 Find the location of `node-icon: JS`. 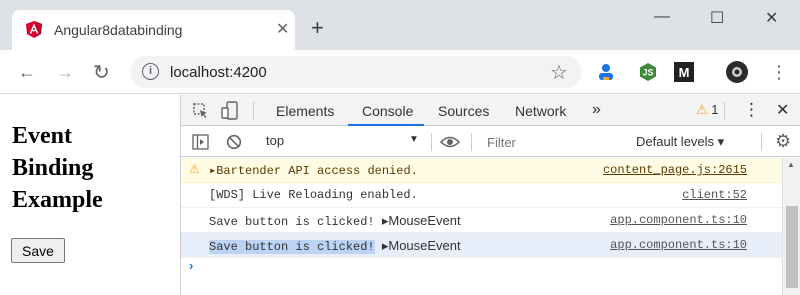

node-icon: JS is located at coordinates (648, 72).